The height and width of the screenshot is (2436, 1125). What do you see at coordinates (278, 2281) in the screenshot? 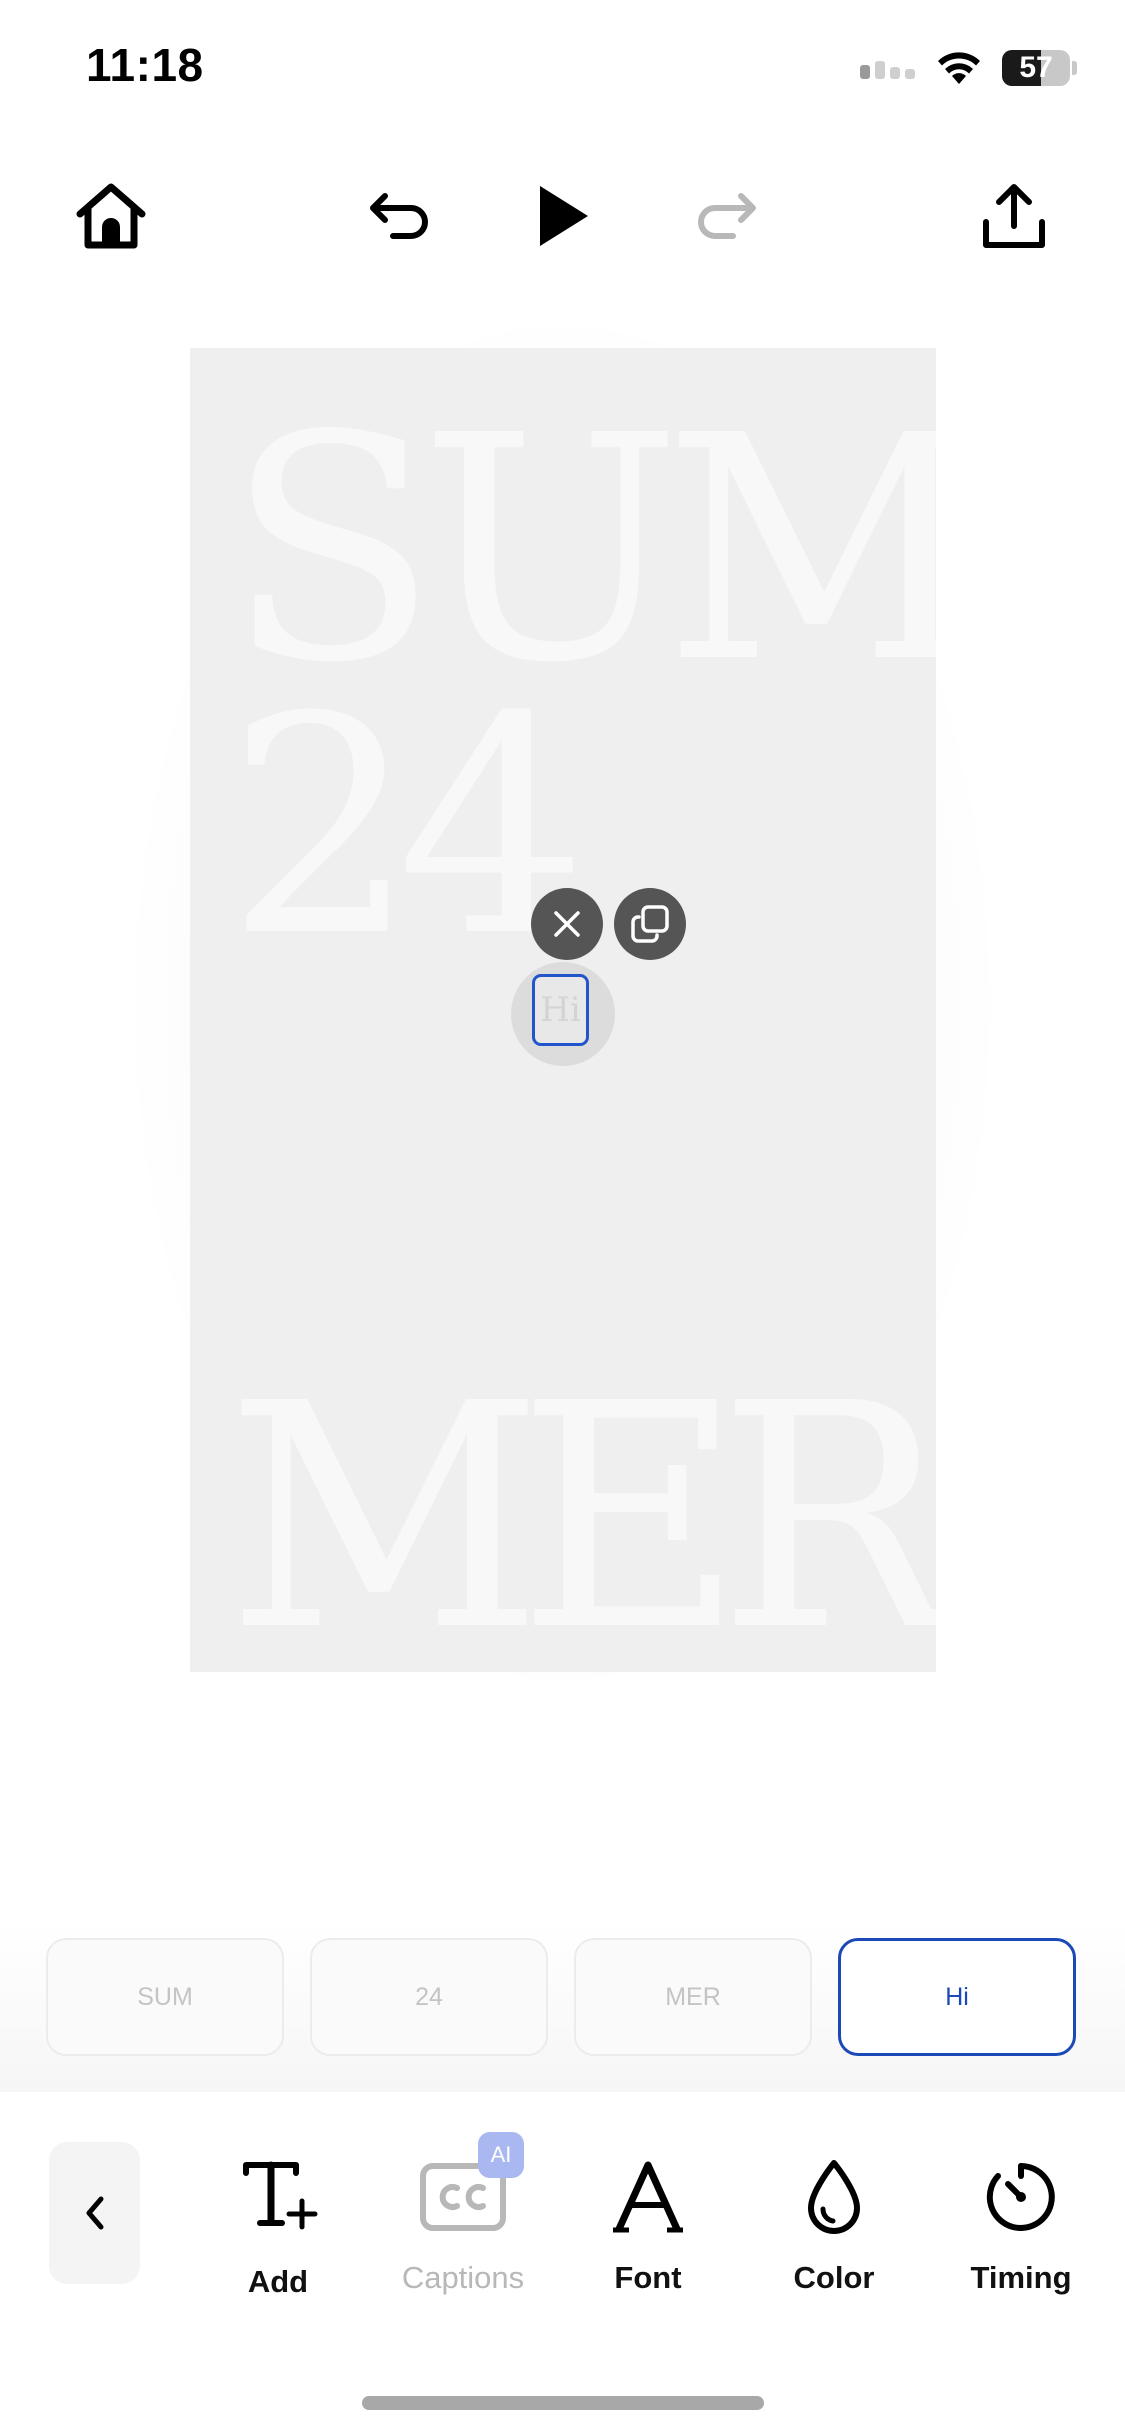
I see `tool-add-label: Add` at bounding box center [278, 2281].